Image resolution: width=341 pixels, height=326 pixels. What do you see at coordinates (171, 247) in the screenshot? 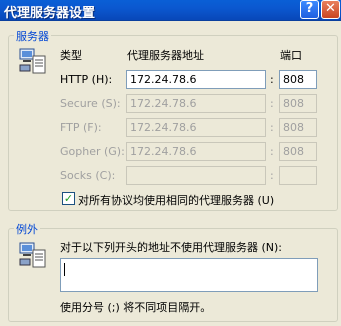
I see `exceptions-description: 对于以下列开头的地址不使用代理服务器 (N):` at bounding box center [171, 247].